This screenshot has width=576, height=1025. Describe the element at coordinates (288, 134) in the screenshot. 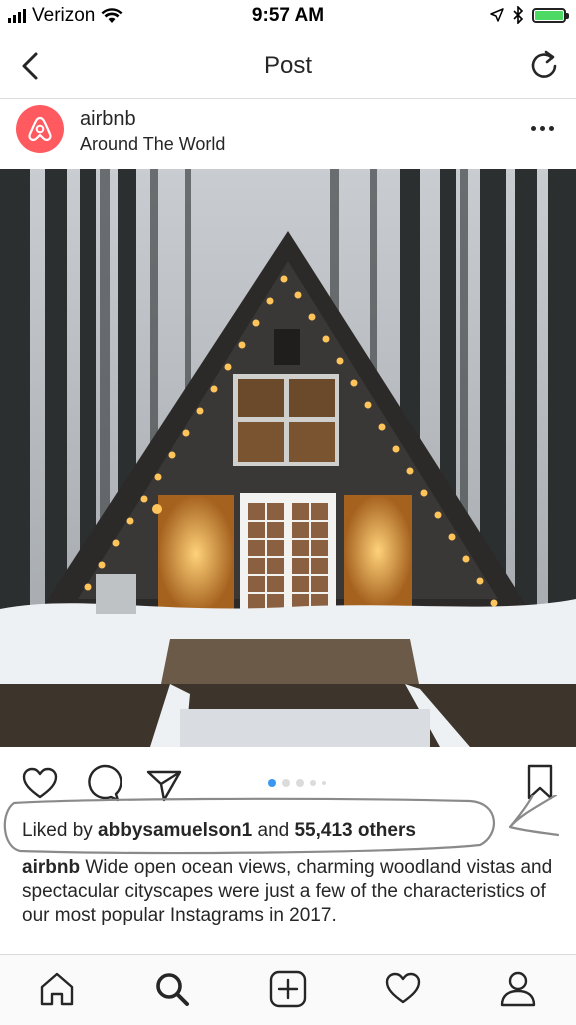

I see `post-header: airbnb Around The World` at that location.